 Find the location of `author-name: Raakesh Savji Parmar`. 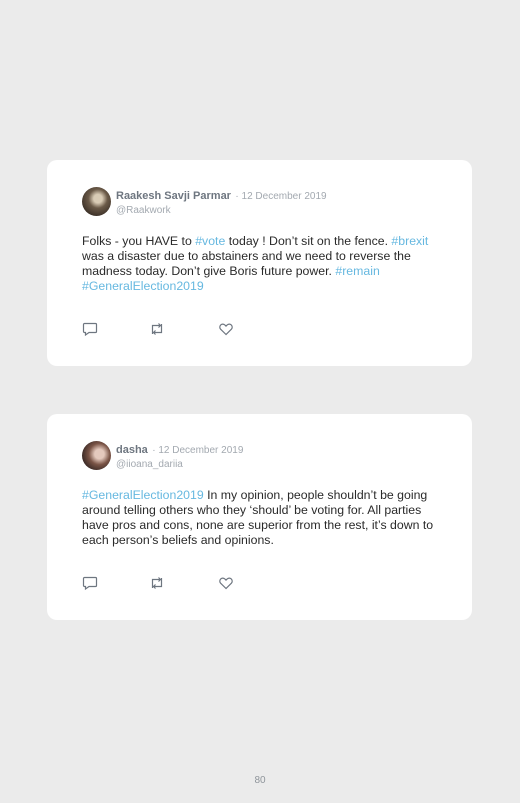

author-name: Raakesh Savji Parmar is located at coordinates (173, 196).